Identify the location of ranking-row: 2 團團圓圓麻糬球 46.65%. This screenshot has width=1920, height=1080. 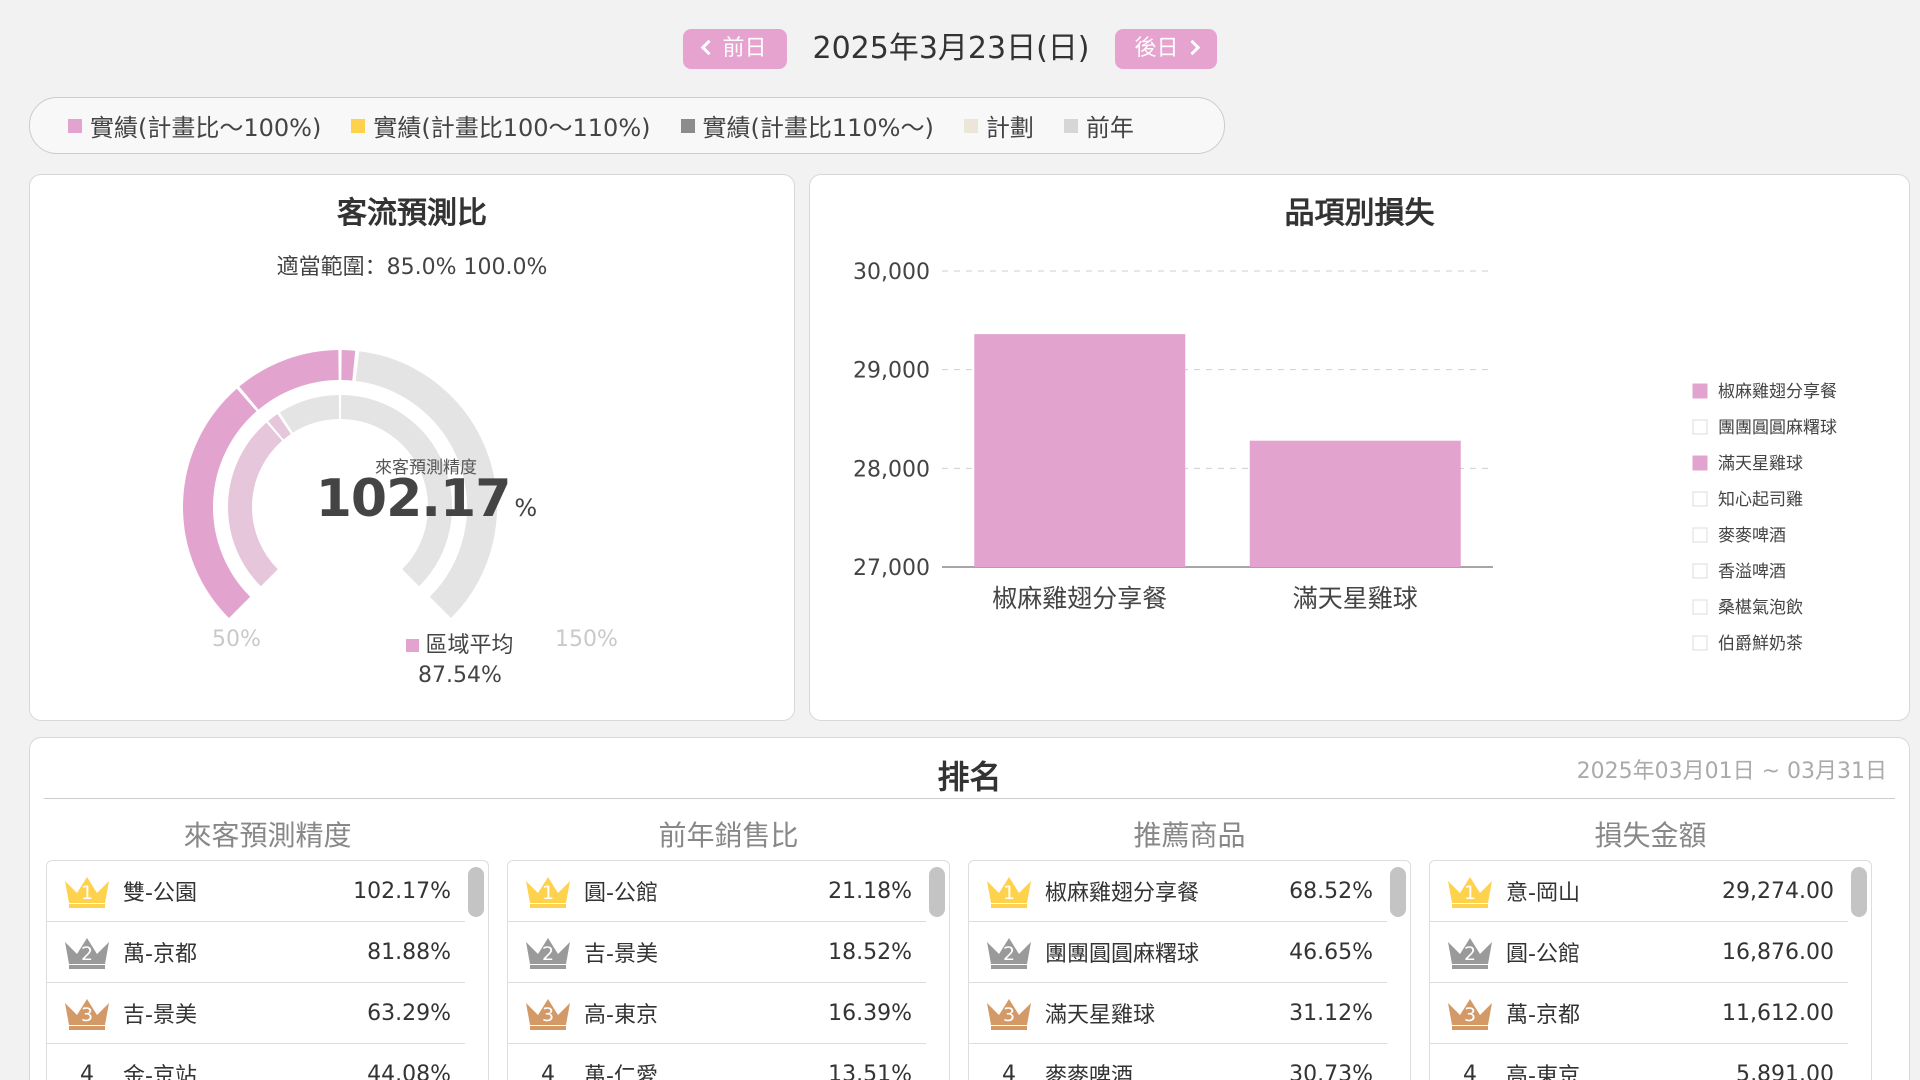
(1178, 952).